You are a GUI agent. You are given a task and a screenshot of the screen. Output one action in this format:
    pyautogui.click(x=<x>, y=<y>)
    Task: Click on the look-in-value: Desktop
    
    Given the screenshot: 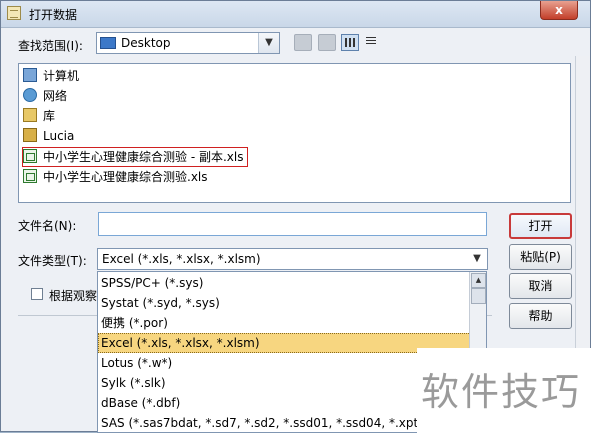 What is the action you would take?
    pyautogui.click(x=146, y=43)
    